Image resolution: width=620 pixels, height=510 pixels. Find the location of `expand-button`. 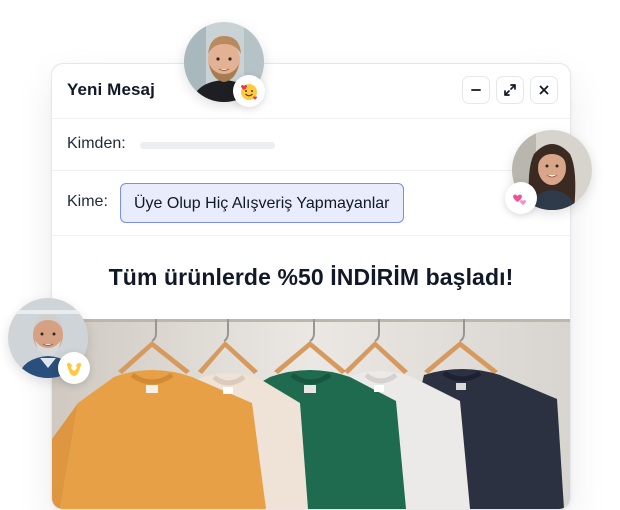

expand-button is located at coordinates (510, 90).